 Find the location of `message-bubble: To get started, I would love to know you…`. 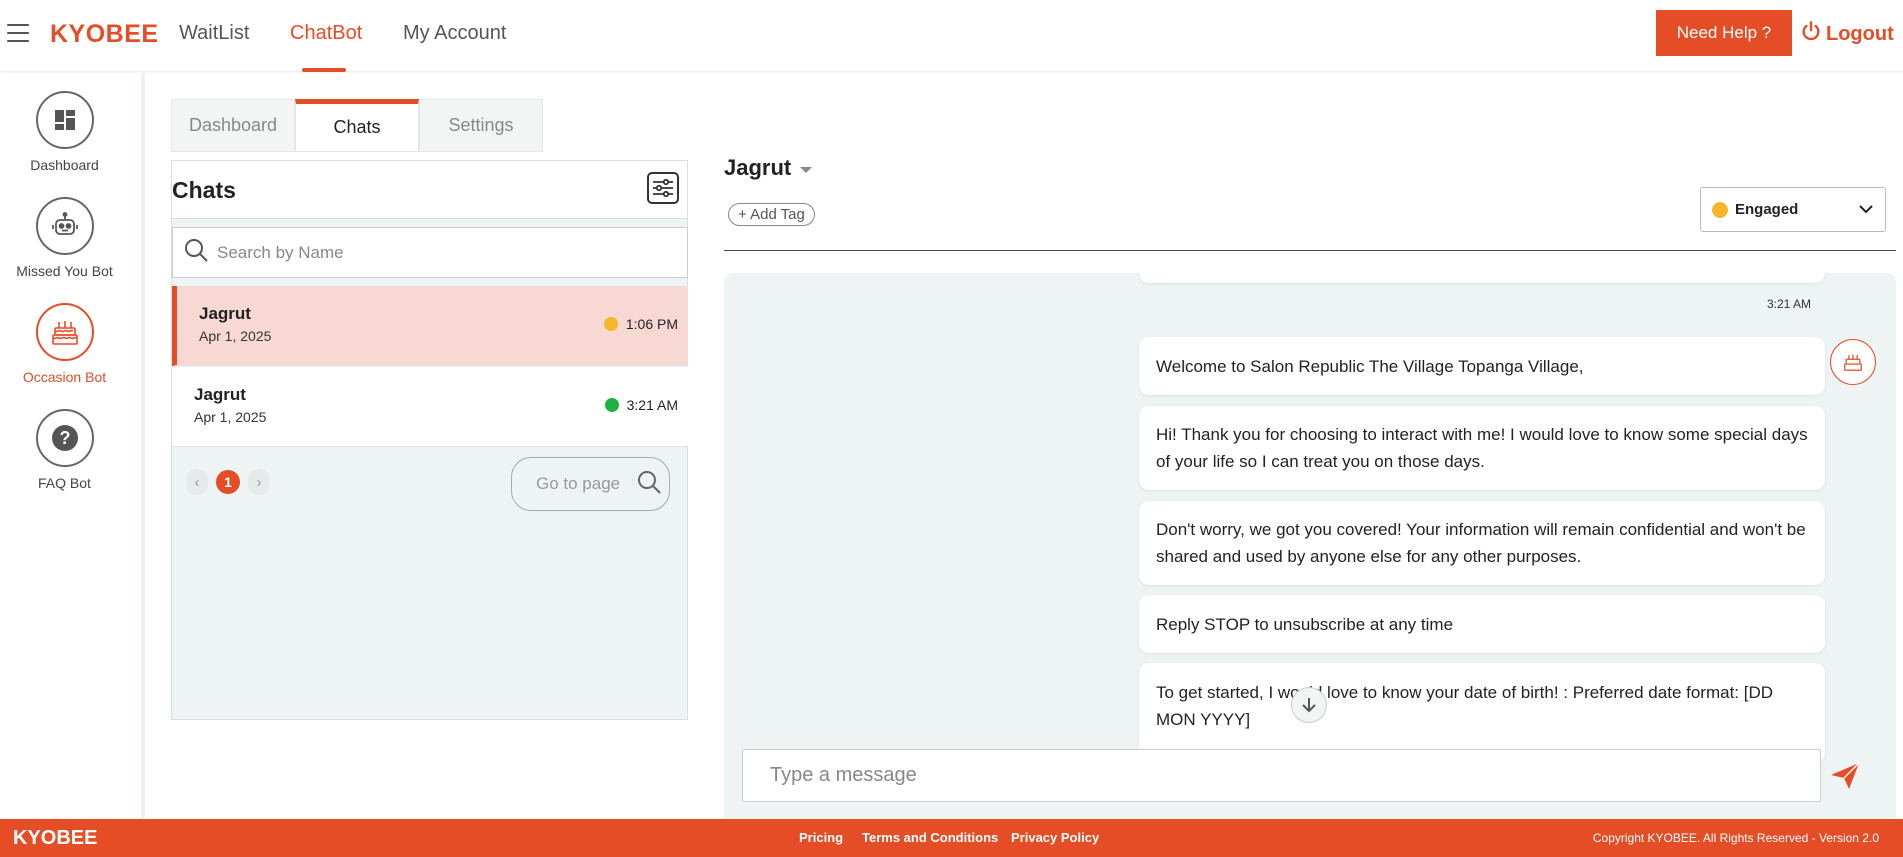

message-bubble: To get started, I would love to know you… is located at coordinates (1482, 713).